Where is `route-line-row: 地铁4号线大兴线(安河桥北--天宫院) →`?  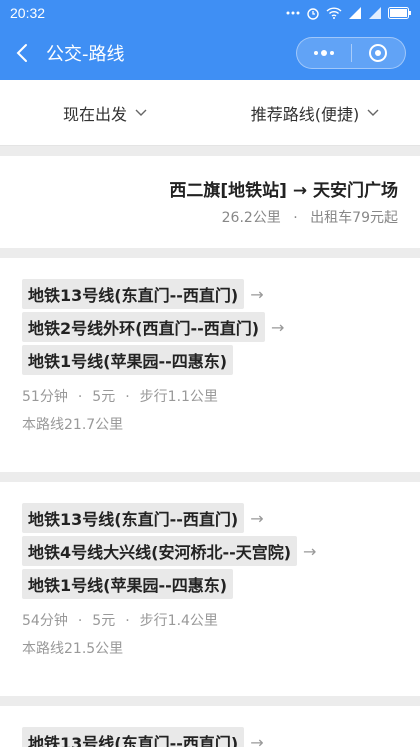
route-line-row: 地铁4号线大兴线(安河桥北--天宫院) → is located at coordinates (221, 551).